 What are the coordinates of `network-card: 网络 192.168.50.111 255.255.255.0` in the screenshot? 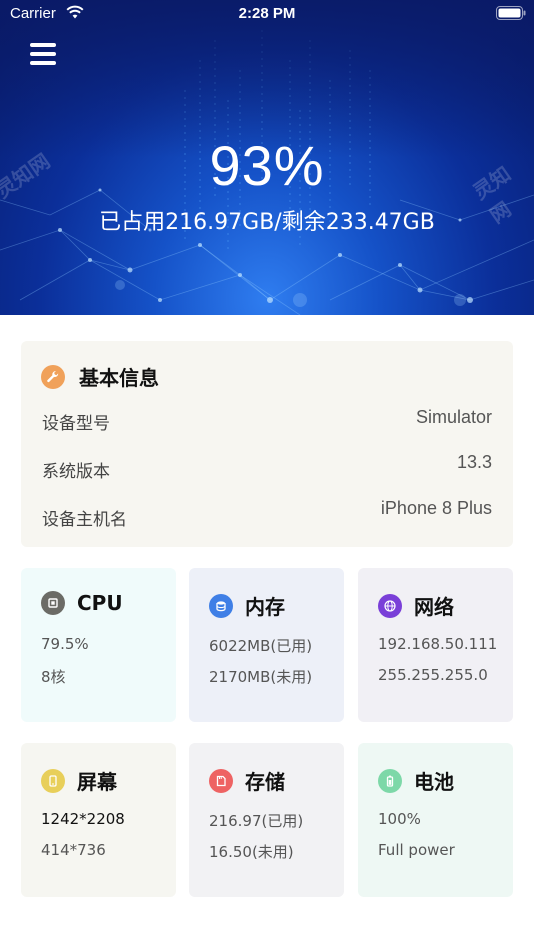 It's located at (435, 645).